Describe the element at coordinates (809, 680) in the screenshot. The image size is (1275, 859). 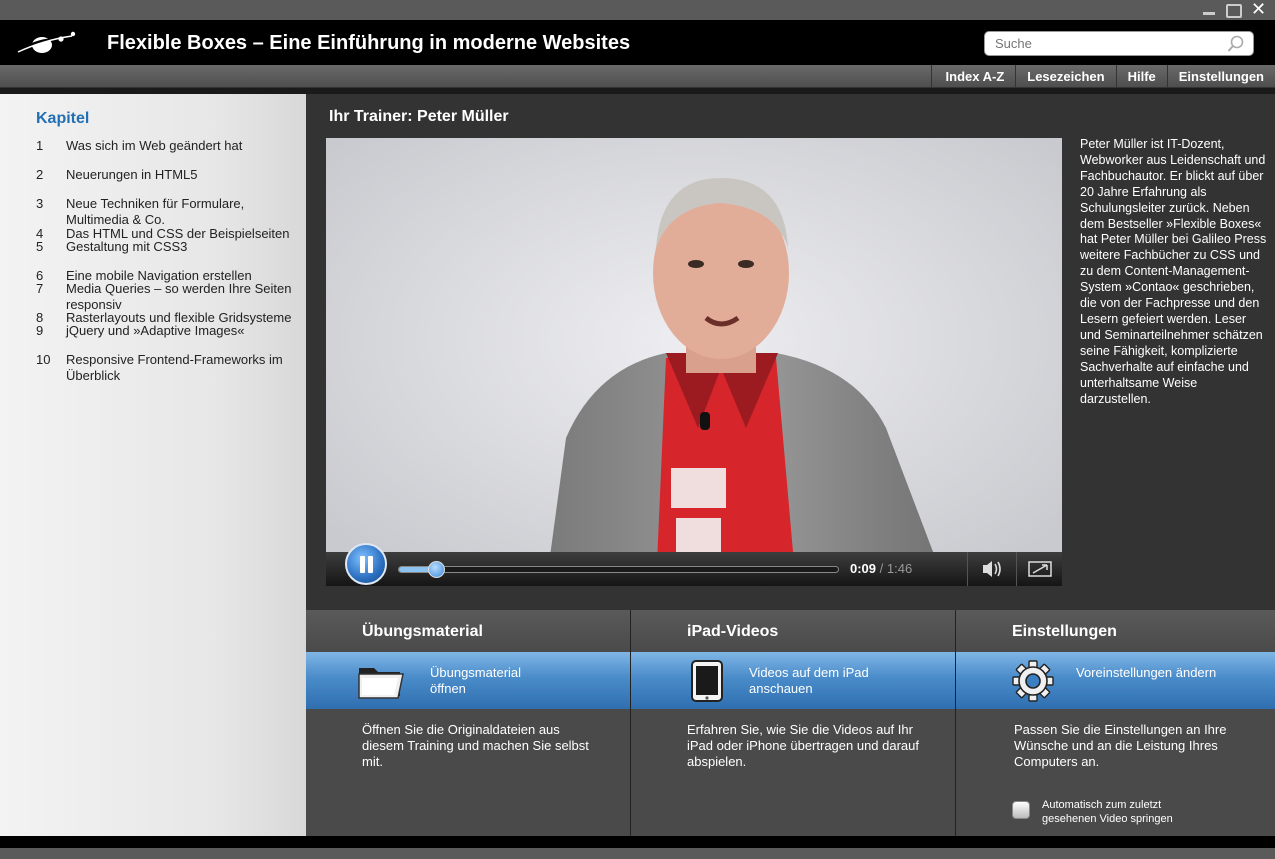
I see `action-label: Videos auf dem iPad anschauen` at that location.